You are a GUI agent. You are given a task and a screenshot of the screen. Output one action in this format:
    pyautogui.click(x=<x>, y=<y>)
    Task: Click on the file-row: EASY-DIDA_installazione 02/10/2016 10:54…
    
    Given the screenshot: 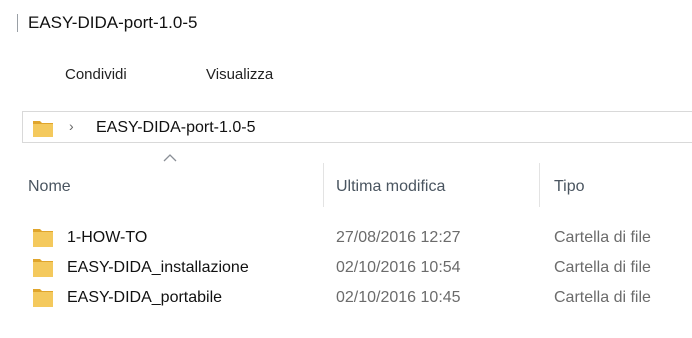 What is the action you would take?
    pyautogui.click(x=357, y=268)
    